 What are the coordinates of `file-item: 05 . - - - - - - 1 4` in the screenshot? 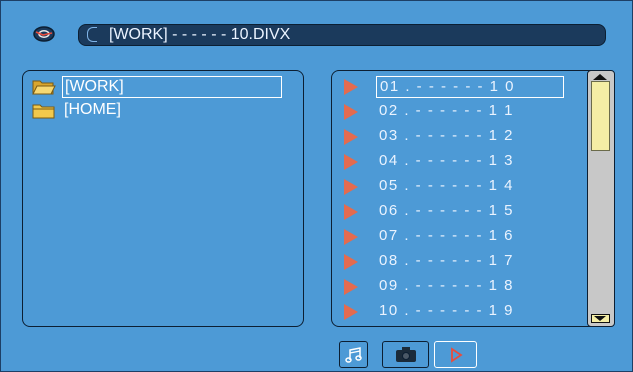 It's located at (430, 187).